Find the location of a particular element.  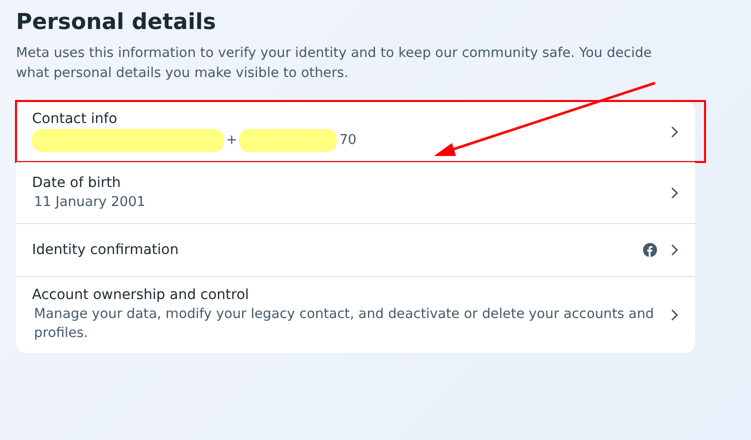

row-label: Account ownership and control is located at coordinates (141, 295).